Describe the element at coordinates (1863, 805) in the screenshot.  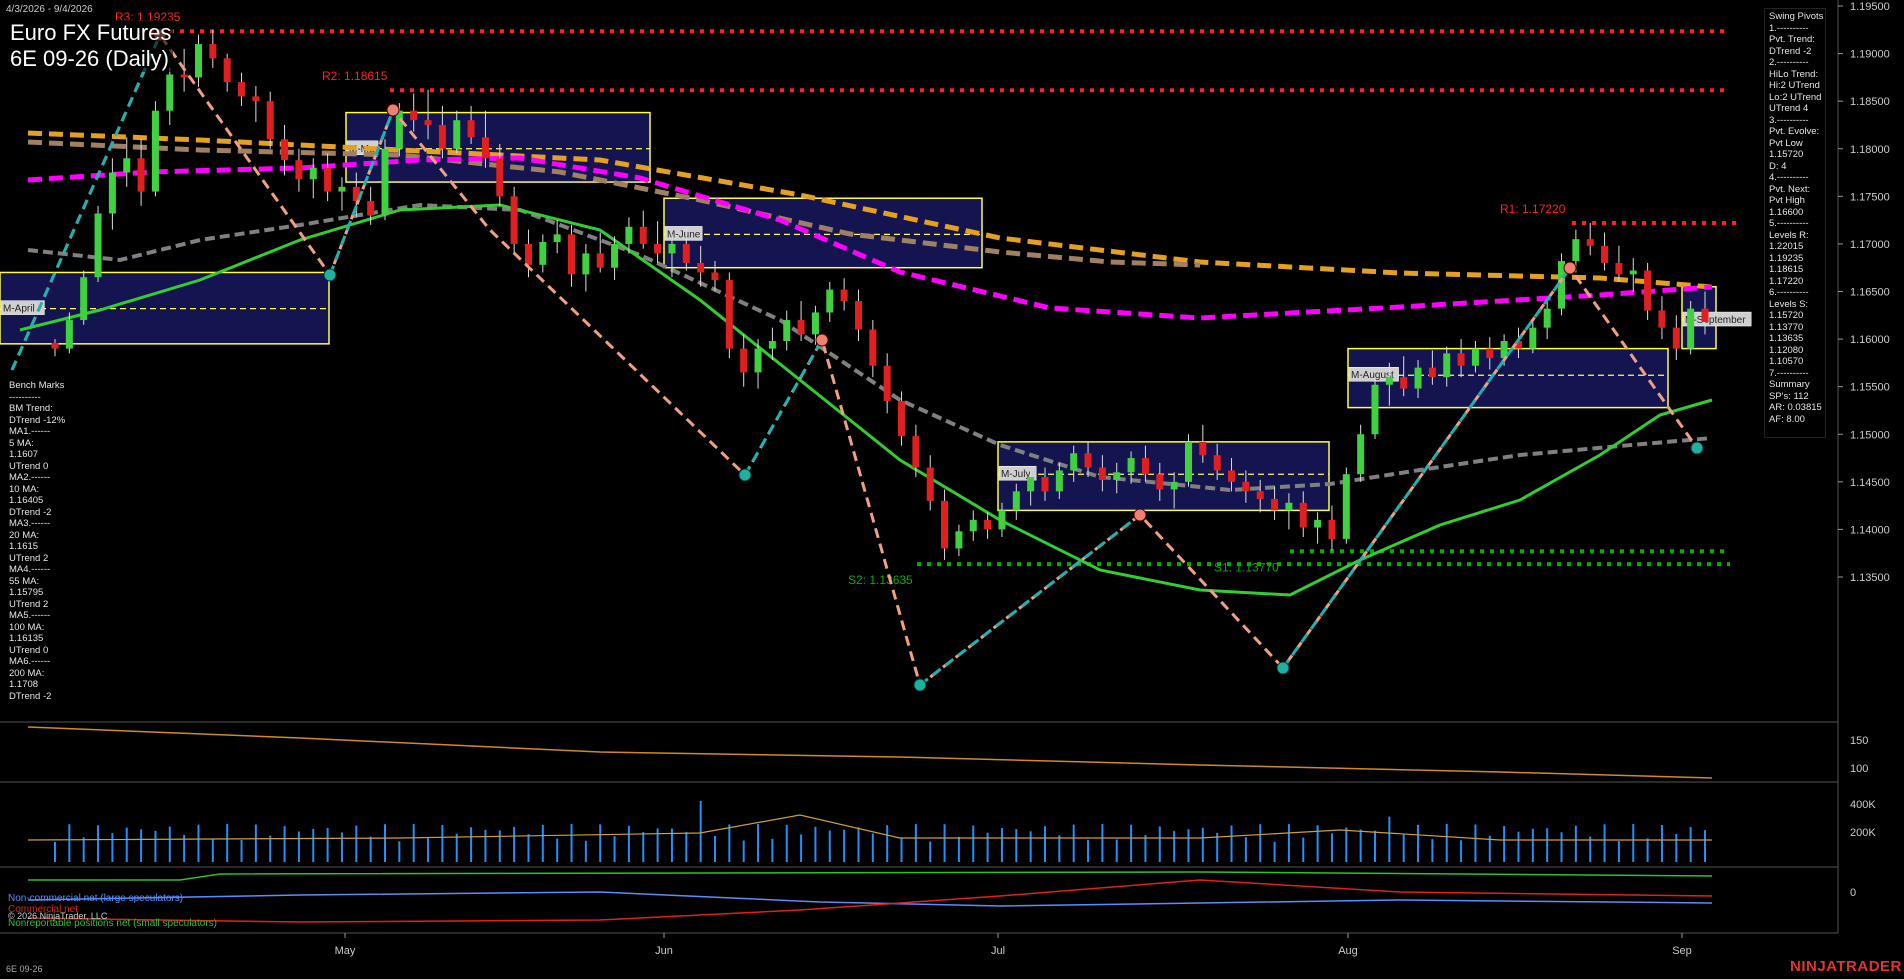
I see `volume-tick-label: 400K` at that location.